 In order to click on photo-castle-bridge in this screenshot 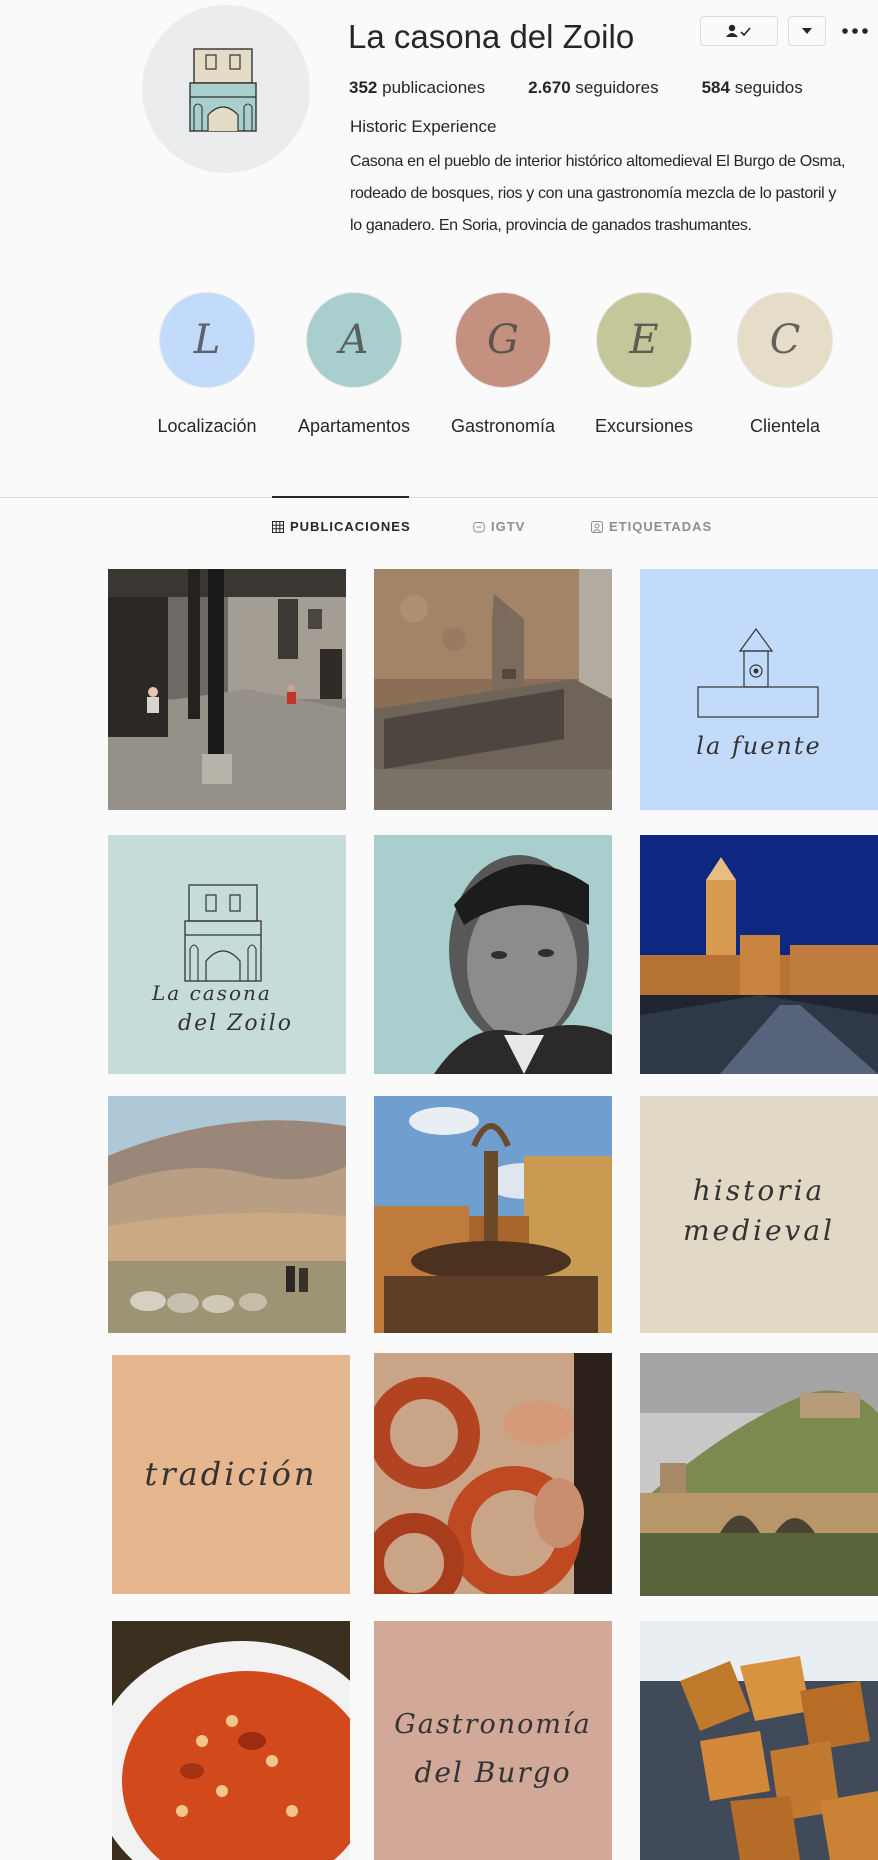, I will do `click(759, 1474)`.